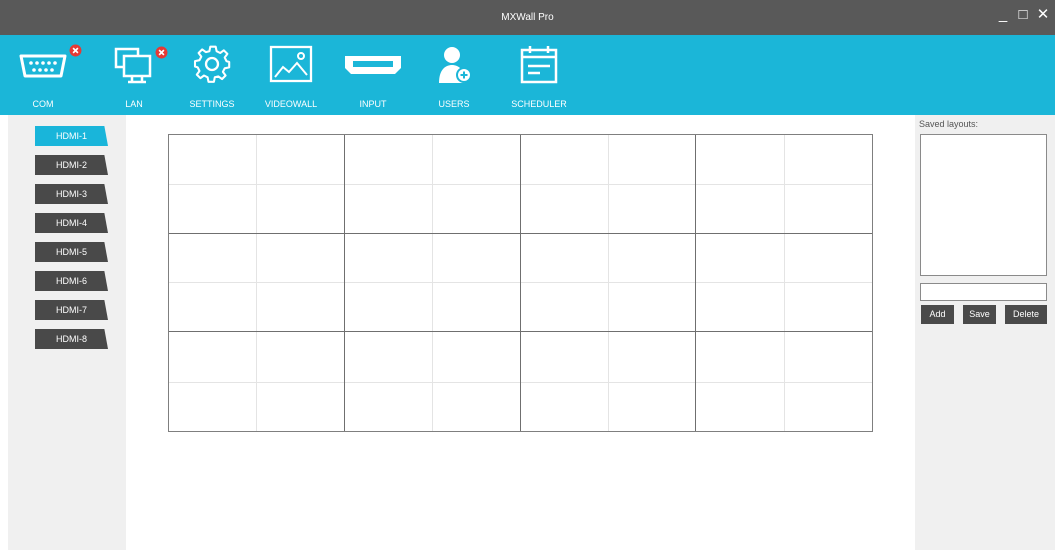 The image size is (1055, 550). I want to click on saved-layouts-list, so click(983, 205).